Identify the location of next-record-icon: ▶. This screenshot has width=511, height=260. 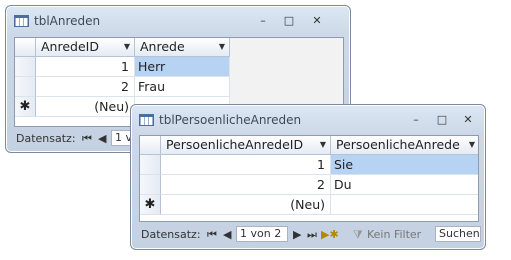
(297, 234).